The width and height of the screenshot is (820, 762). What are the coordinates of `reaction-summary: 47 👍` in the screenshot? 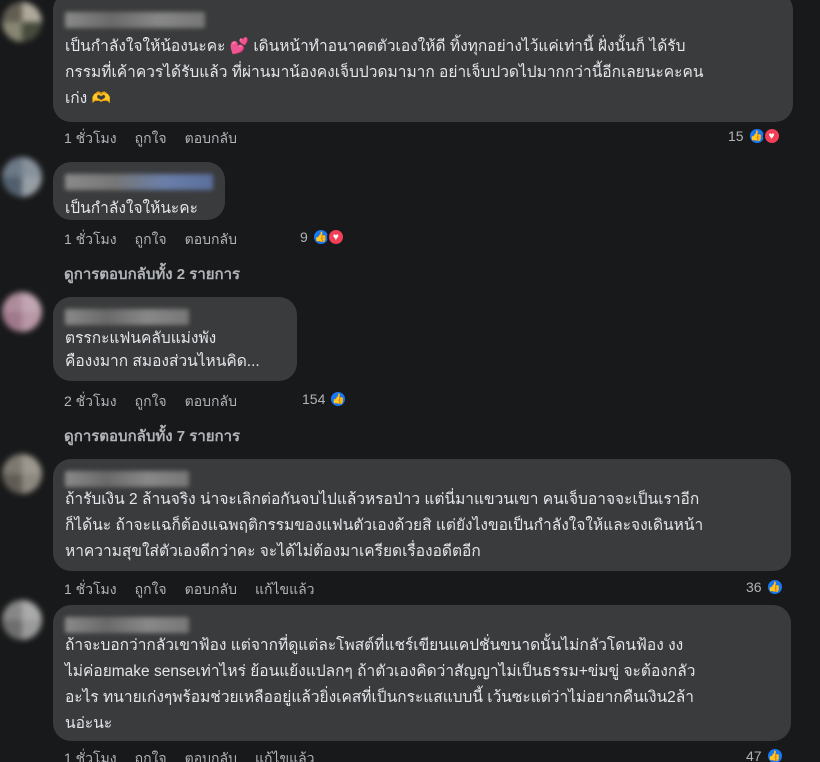 It's located at (765, 754).